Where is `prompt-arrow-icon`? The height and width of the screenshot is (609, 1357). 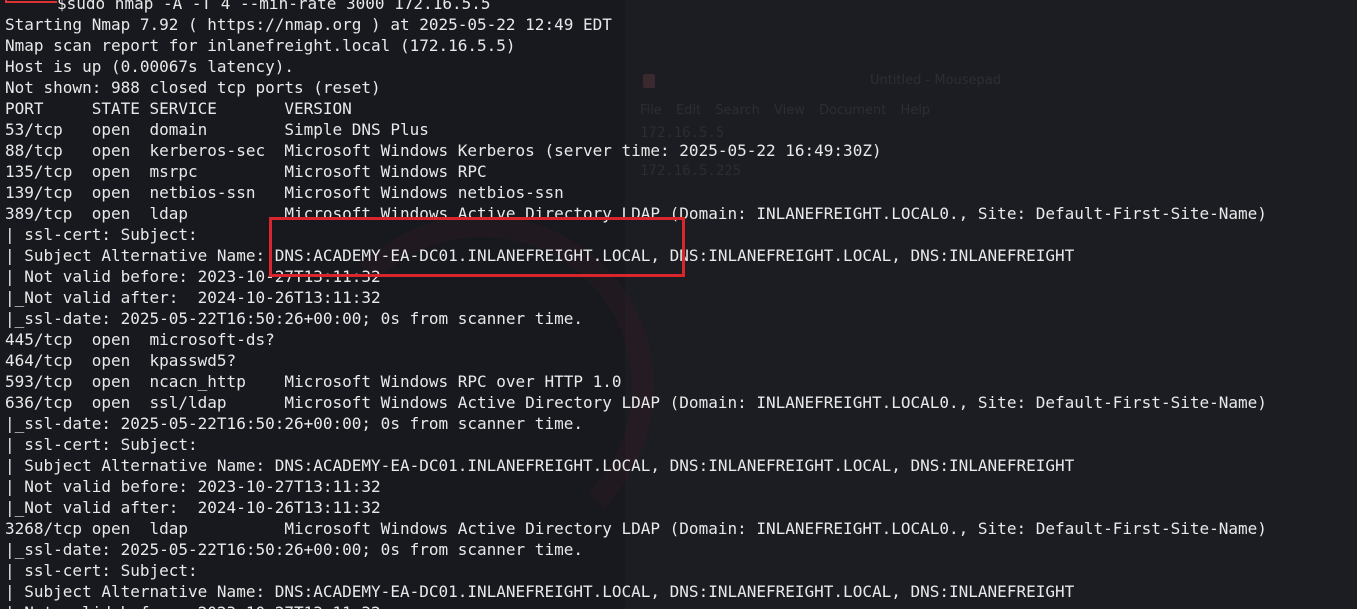
prompt-arrow-icon is located at coordinates (31, 1).